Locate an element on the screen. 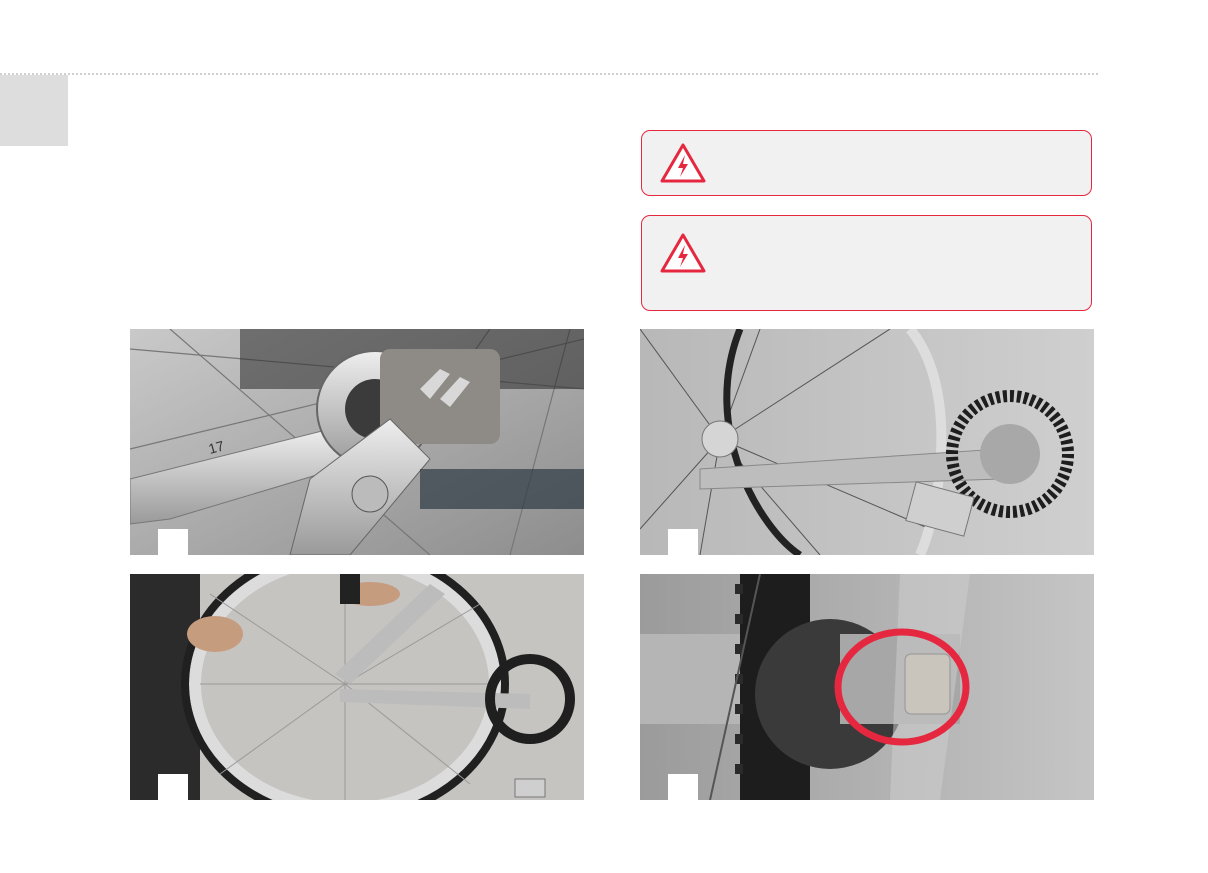 The image size is (1208, 873). header-dotted-rule is located at coordinates (549, 74).